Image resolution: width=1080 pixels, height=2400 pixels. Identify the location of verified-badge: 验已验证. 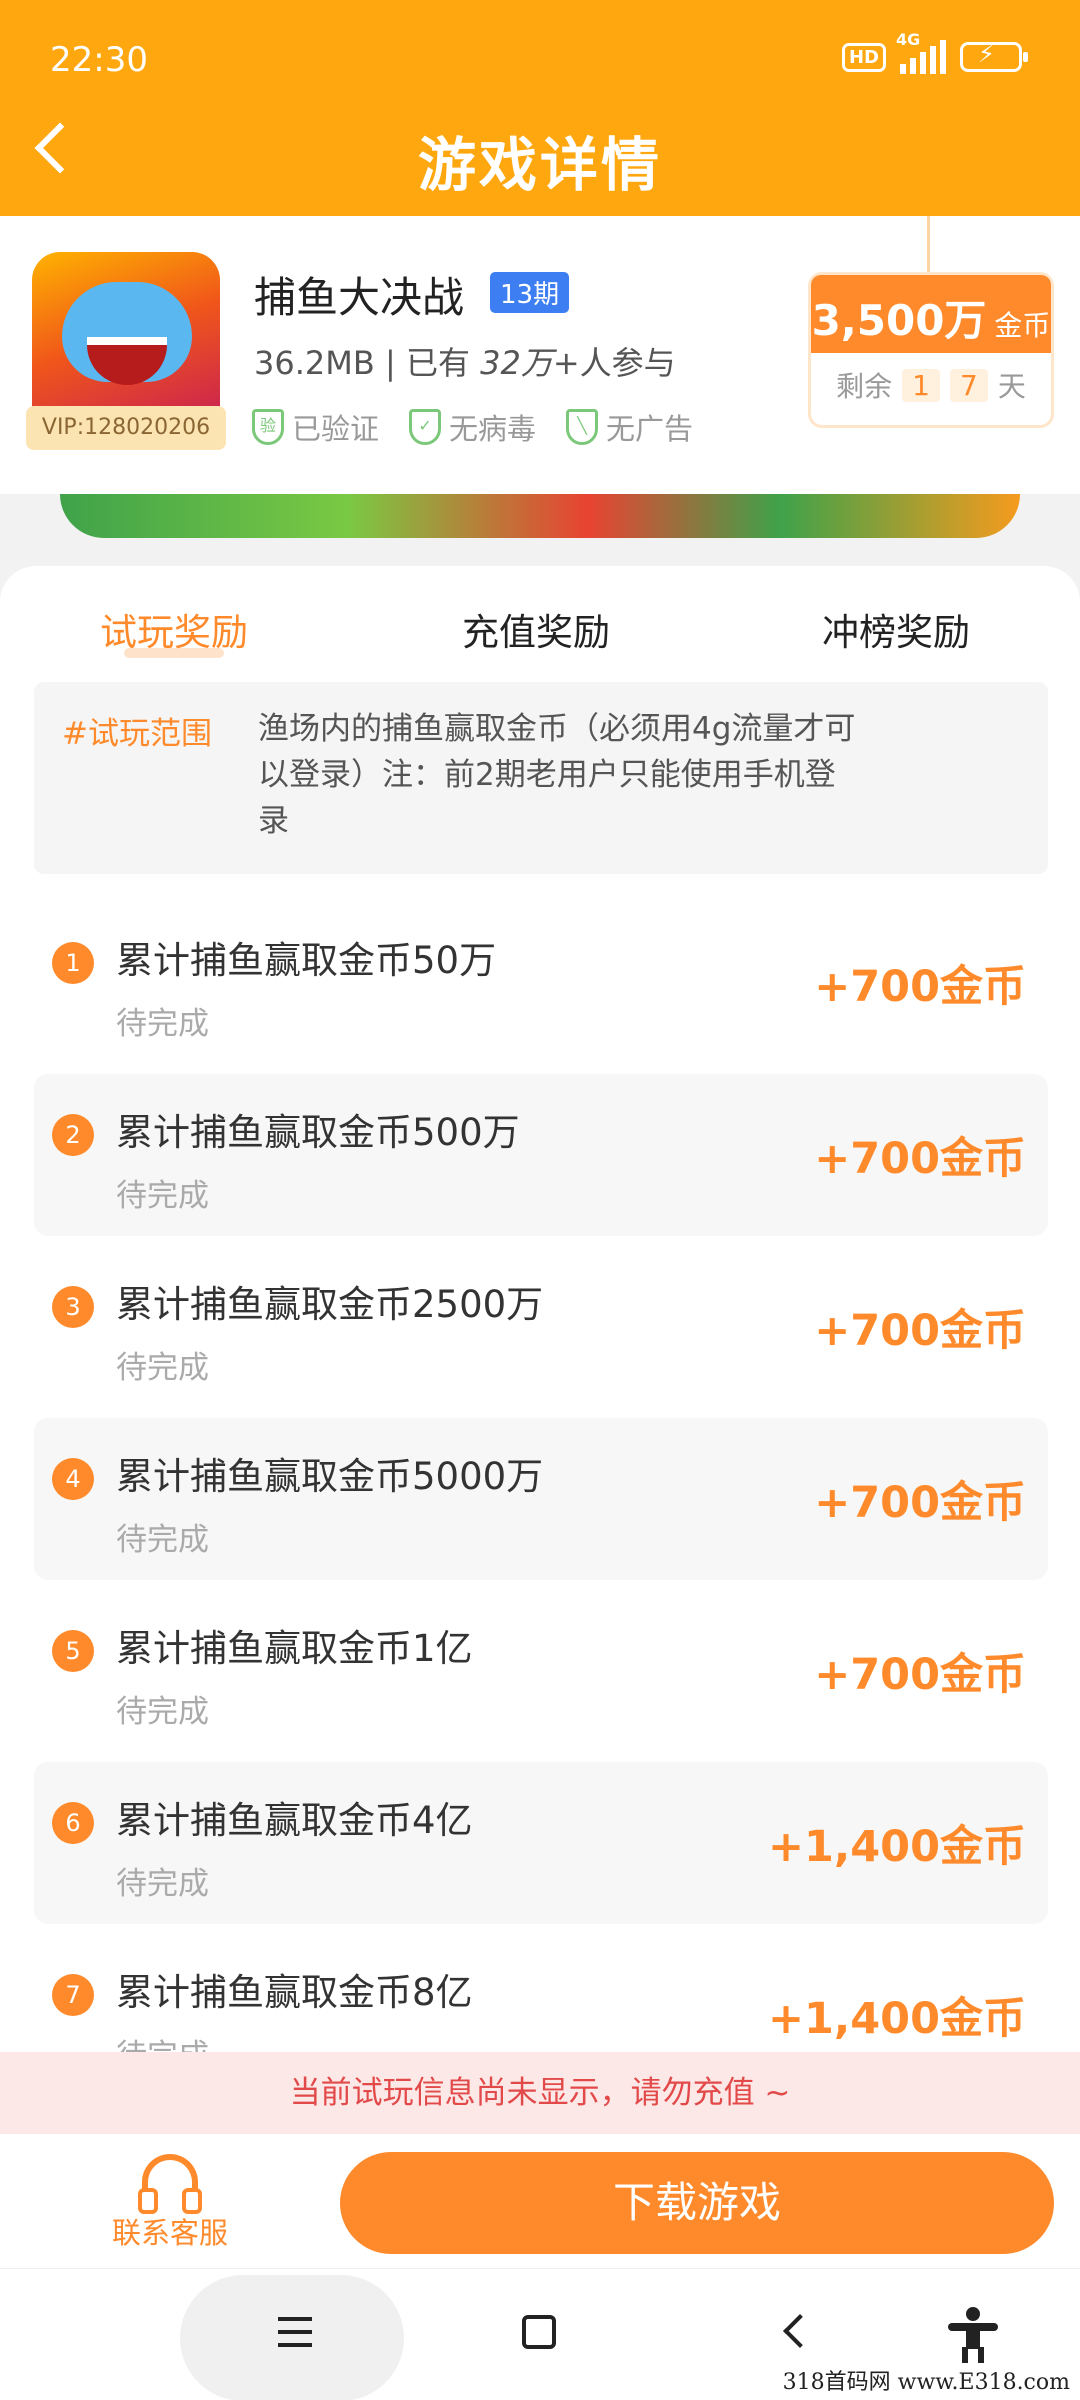
(315, 427).